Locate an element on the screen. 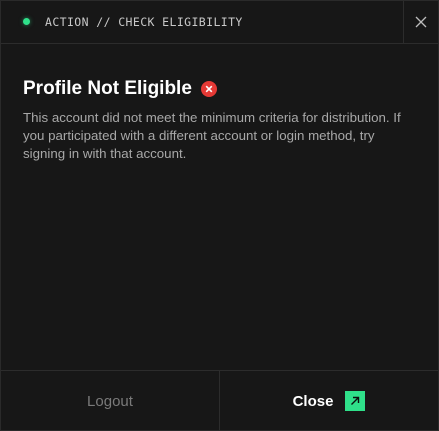  modal-footer: Logout Close is located at coordinates (219, 400).